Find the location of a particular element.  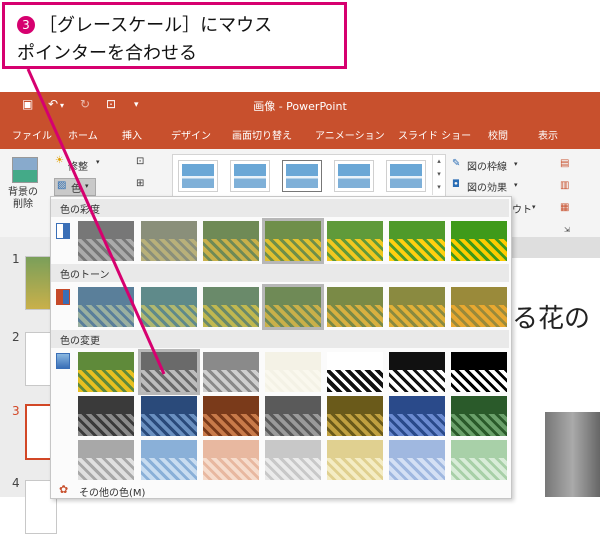

corrections-dropdown-icon: ▾ is located at coordinates (98, 162).